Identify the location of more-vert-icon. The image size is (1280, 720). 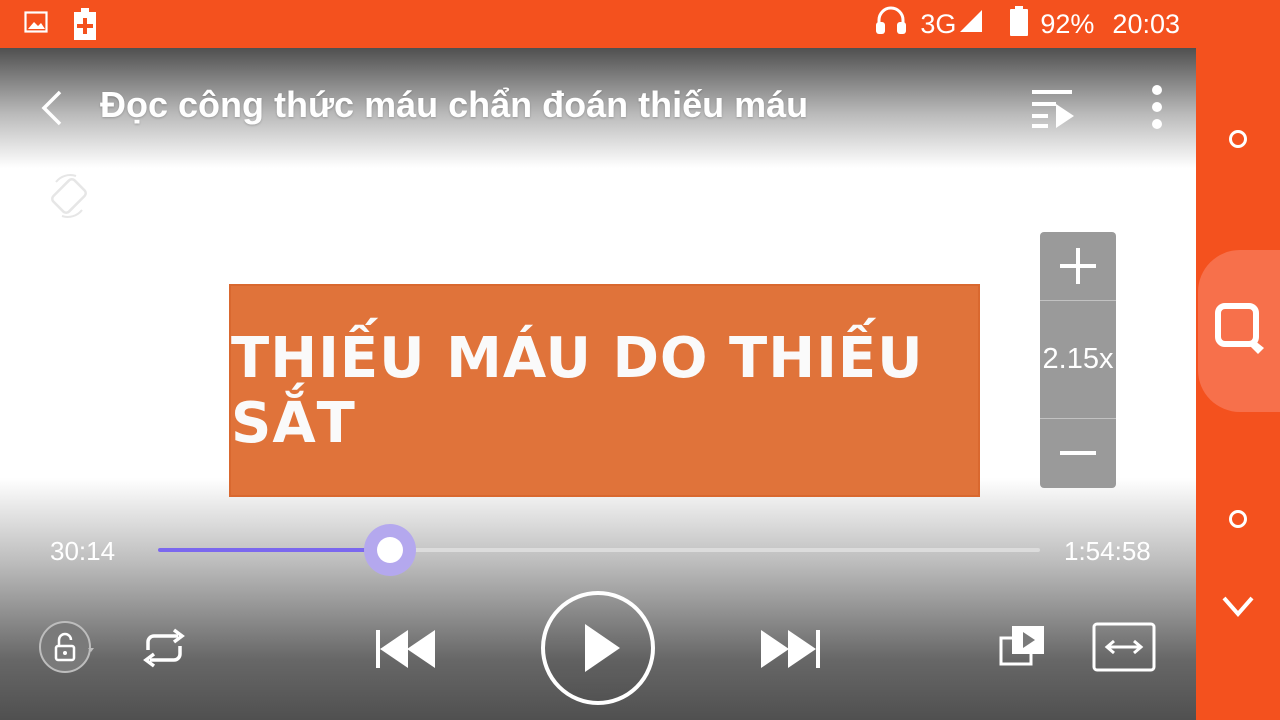
(1157, 107).